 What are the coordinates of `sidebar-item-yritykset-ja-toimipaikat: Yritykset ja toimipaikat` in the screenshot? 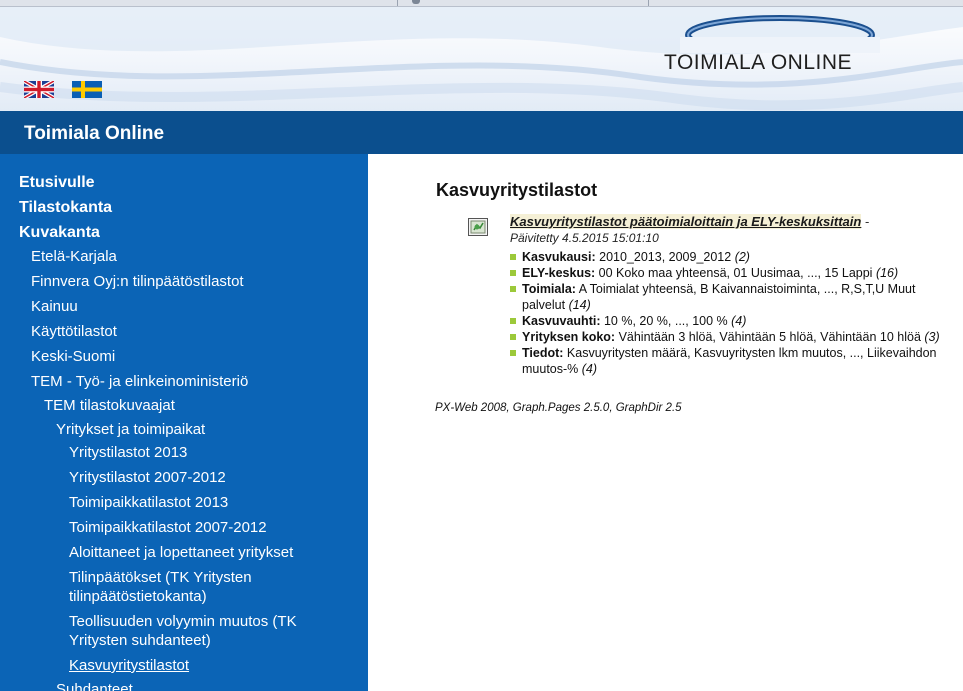 It's located at (130, 429).